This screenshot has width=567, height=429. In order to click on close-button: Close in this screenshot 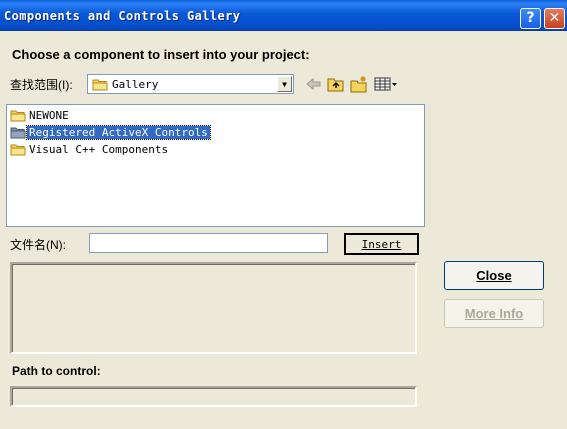, I will do `click(494, 275)`.